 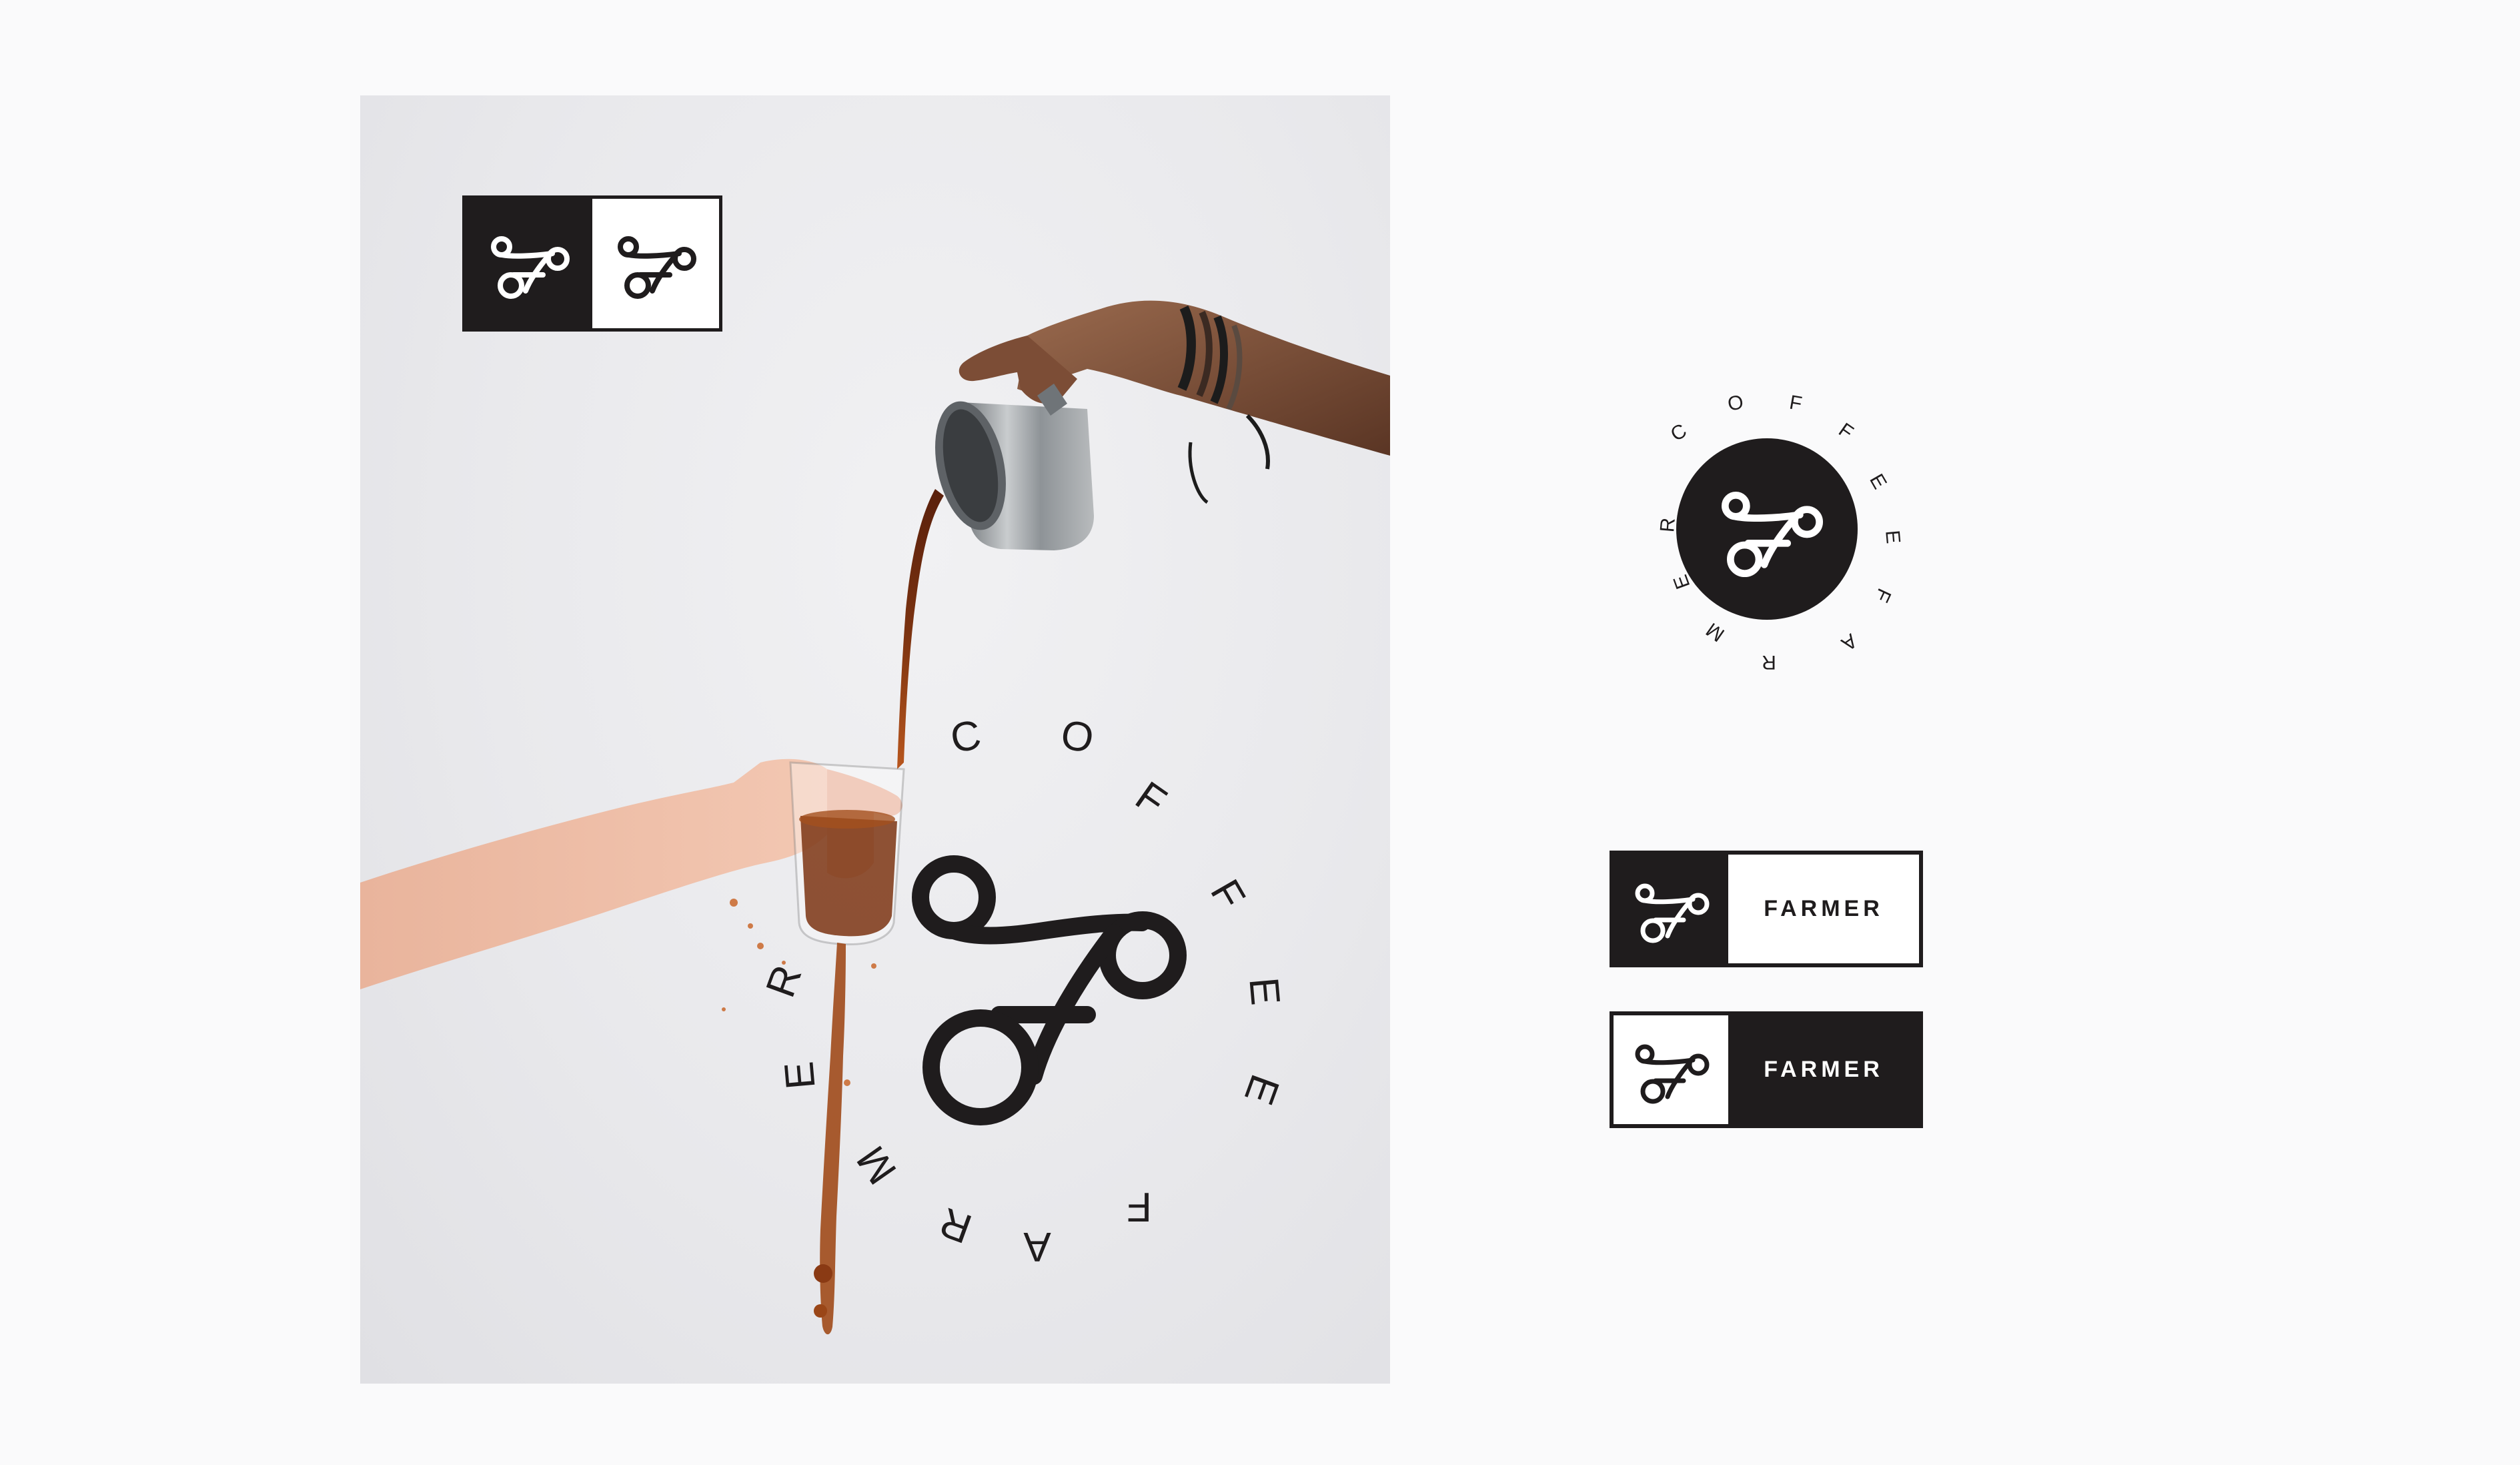 I want to click on ring-letter: C, so click(x=1679, y=432).